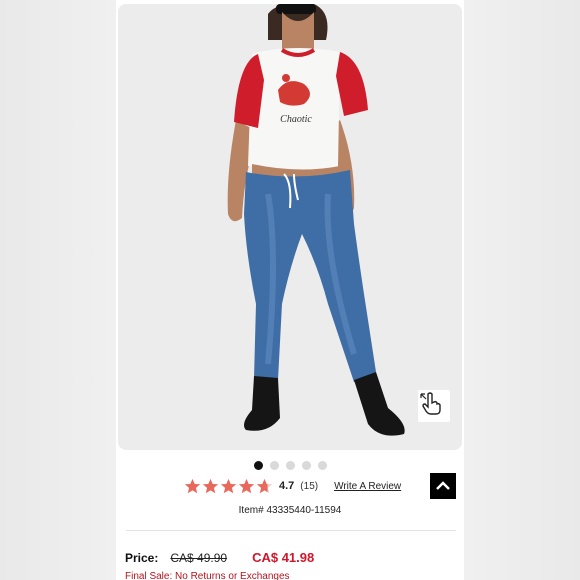 Image resolution: width=580 pixels, height=580 pixels. I want to click on write-review-link: Write A Review, so click(367, 486).